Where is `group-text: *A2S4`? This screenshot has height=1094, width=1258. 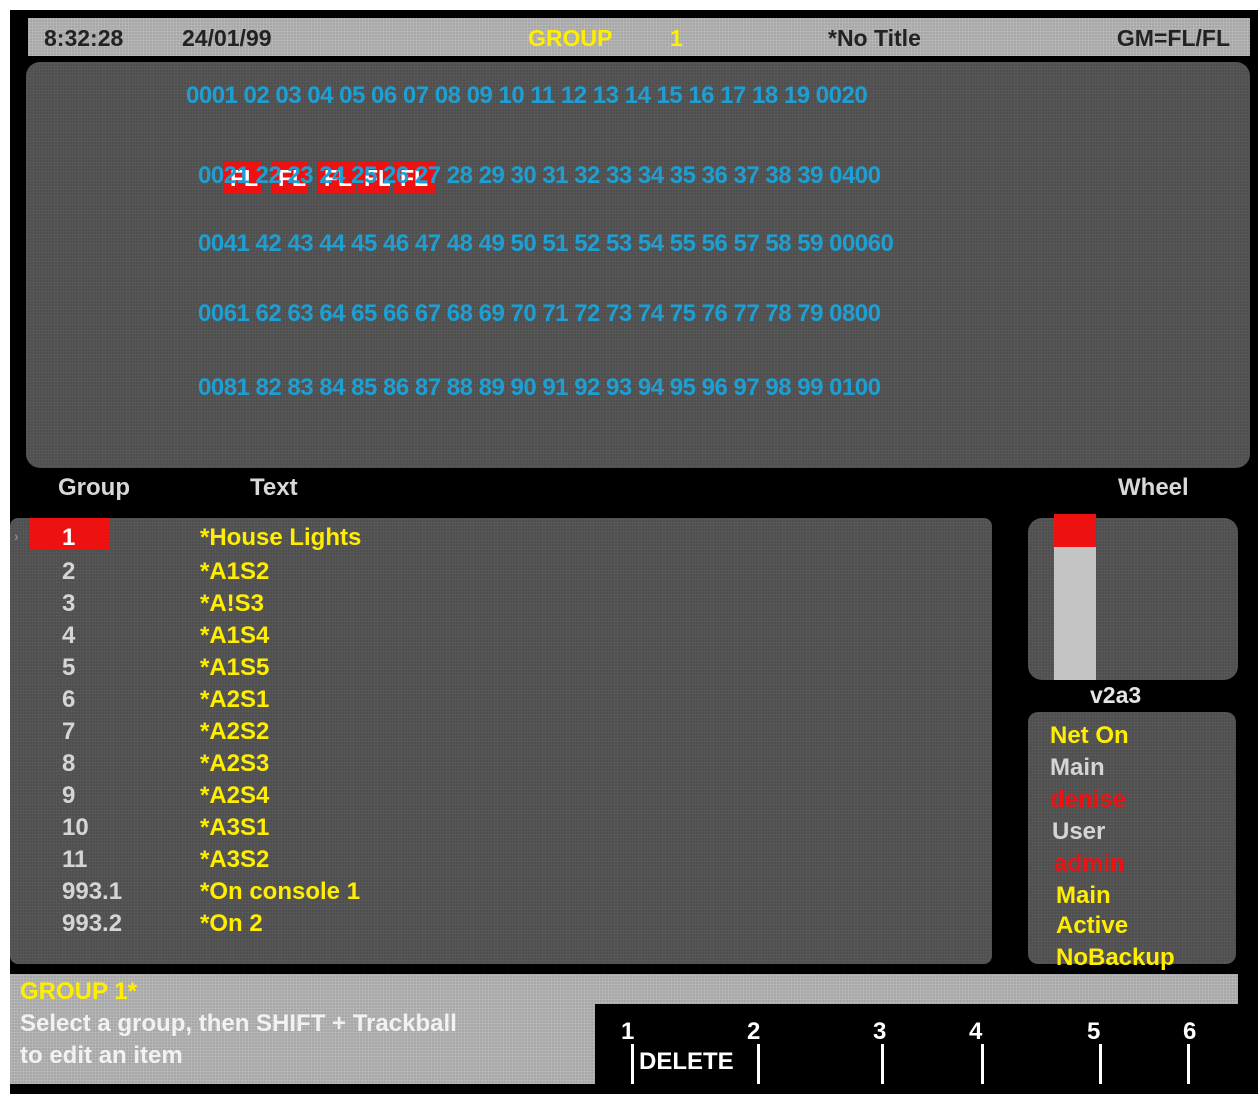
group-text: *A2S4 is located at coordinates (235, 795).